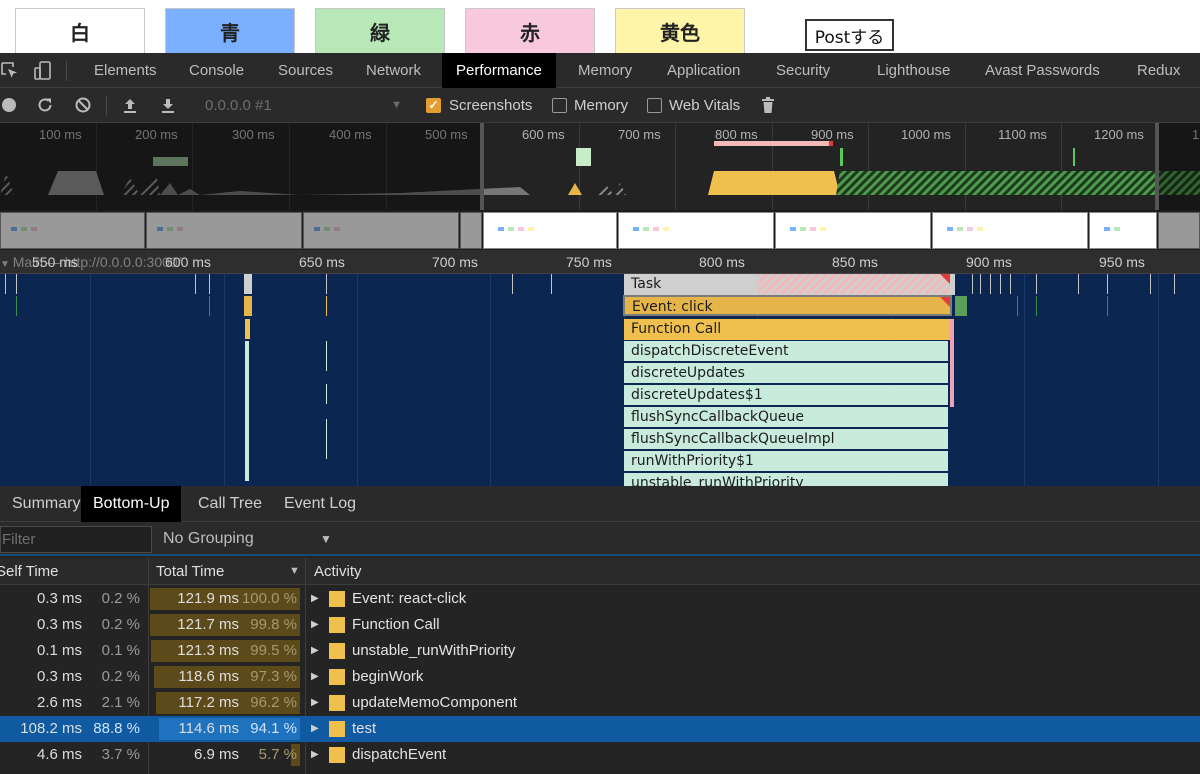 The width and height of the screenshot is (1200, 774). What do you see at coordinates (46, 504) in the screenshot?
I see `tab-summary: Summary` at bounding box center [46, 504].